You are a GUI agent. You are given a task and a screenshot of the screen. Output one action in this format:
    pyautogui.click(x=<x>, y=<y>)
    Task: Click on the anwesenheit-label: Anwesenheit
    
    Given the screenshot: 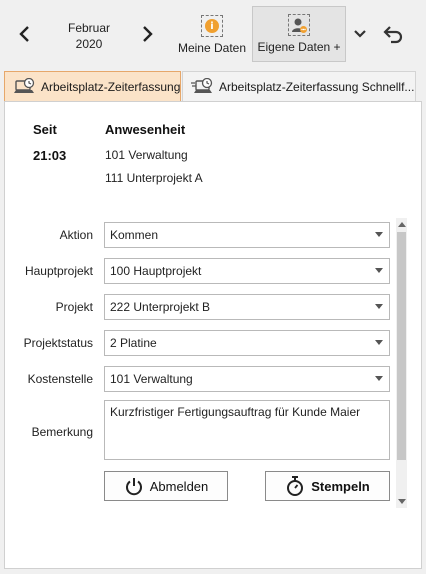 What is the action you would take?
    pyautogui.click(x=145, y=129)
    